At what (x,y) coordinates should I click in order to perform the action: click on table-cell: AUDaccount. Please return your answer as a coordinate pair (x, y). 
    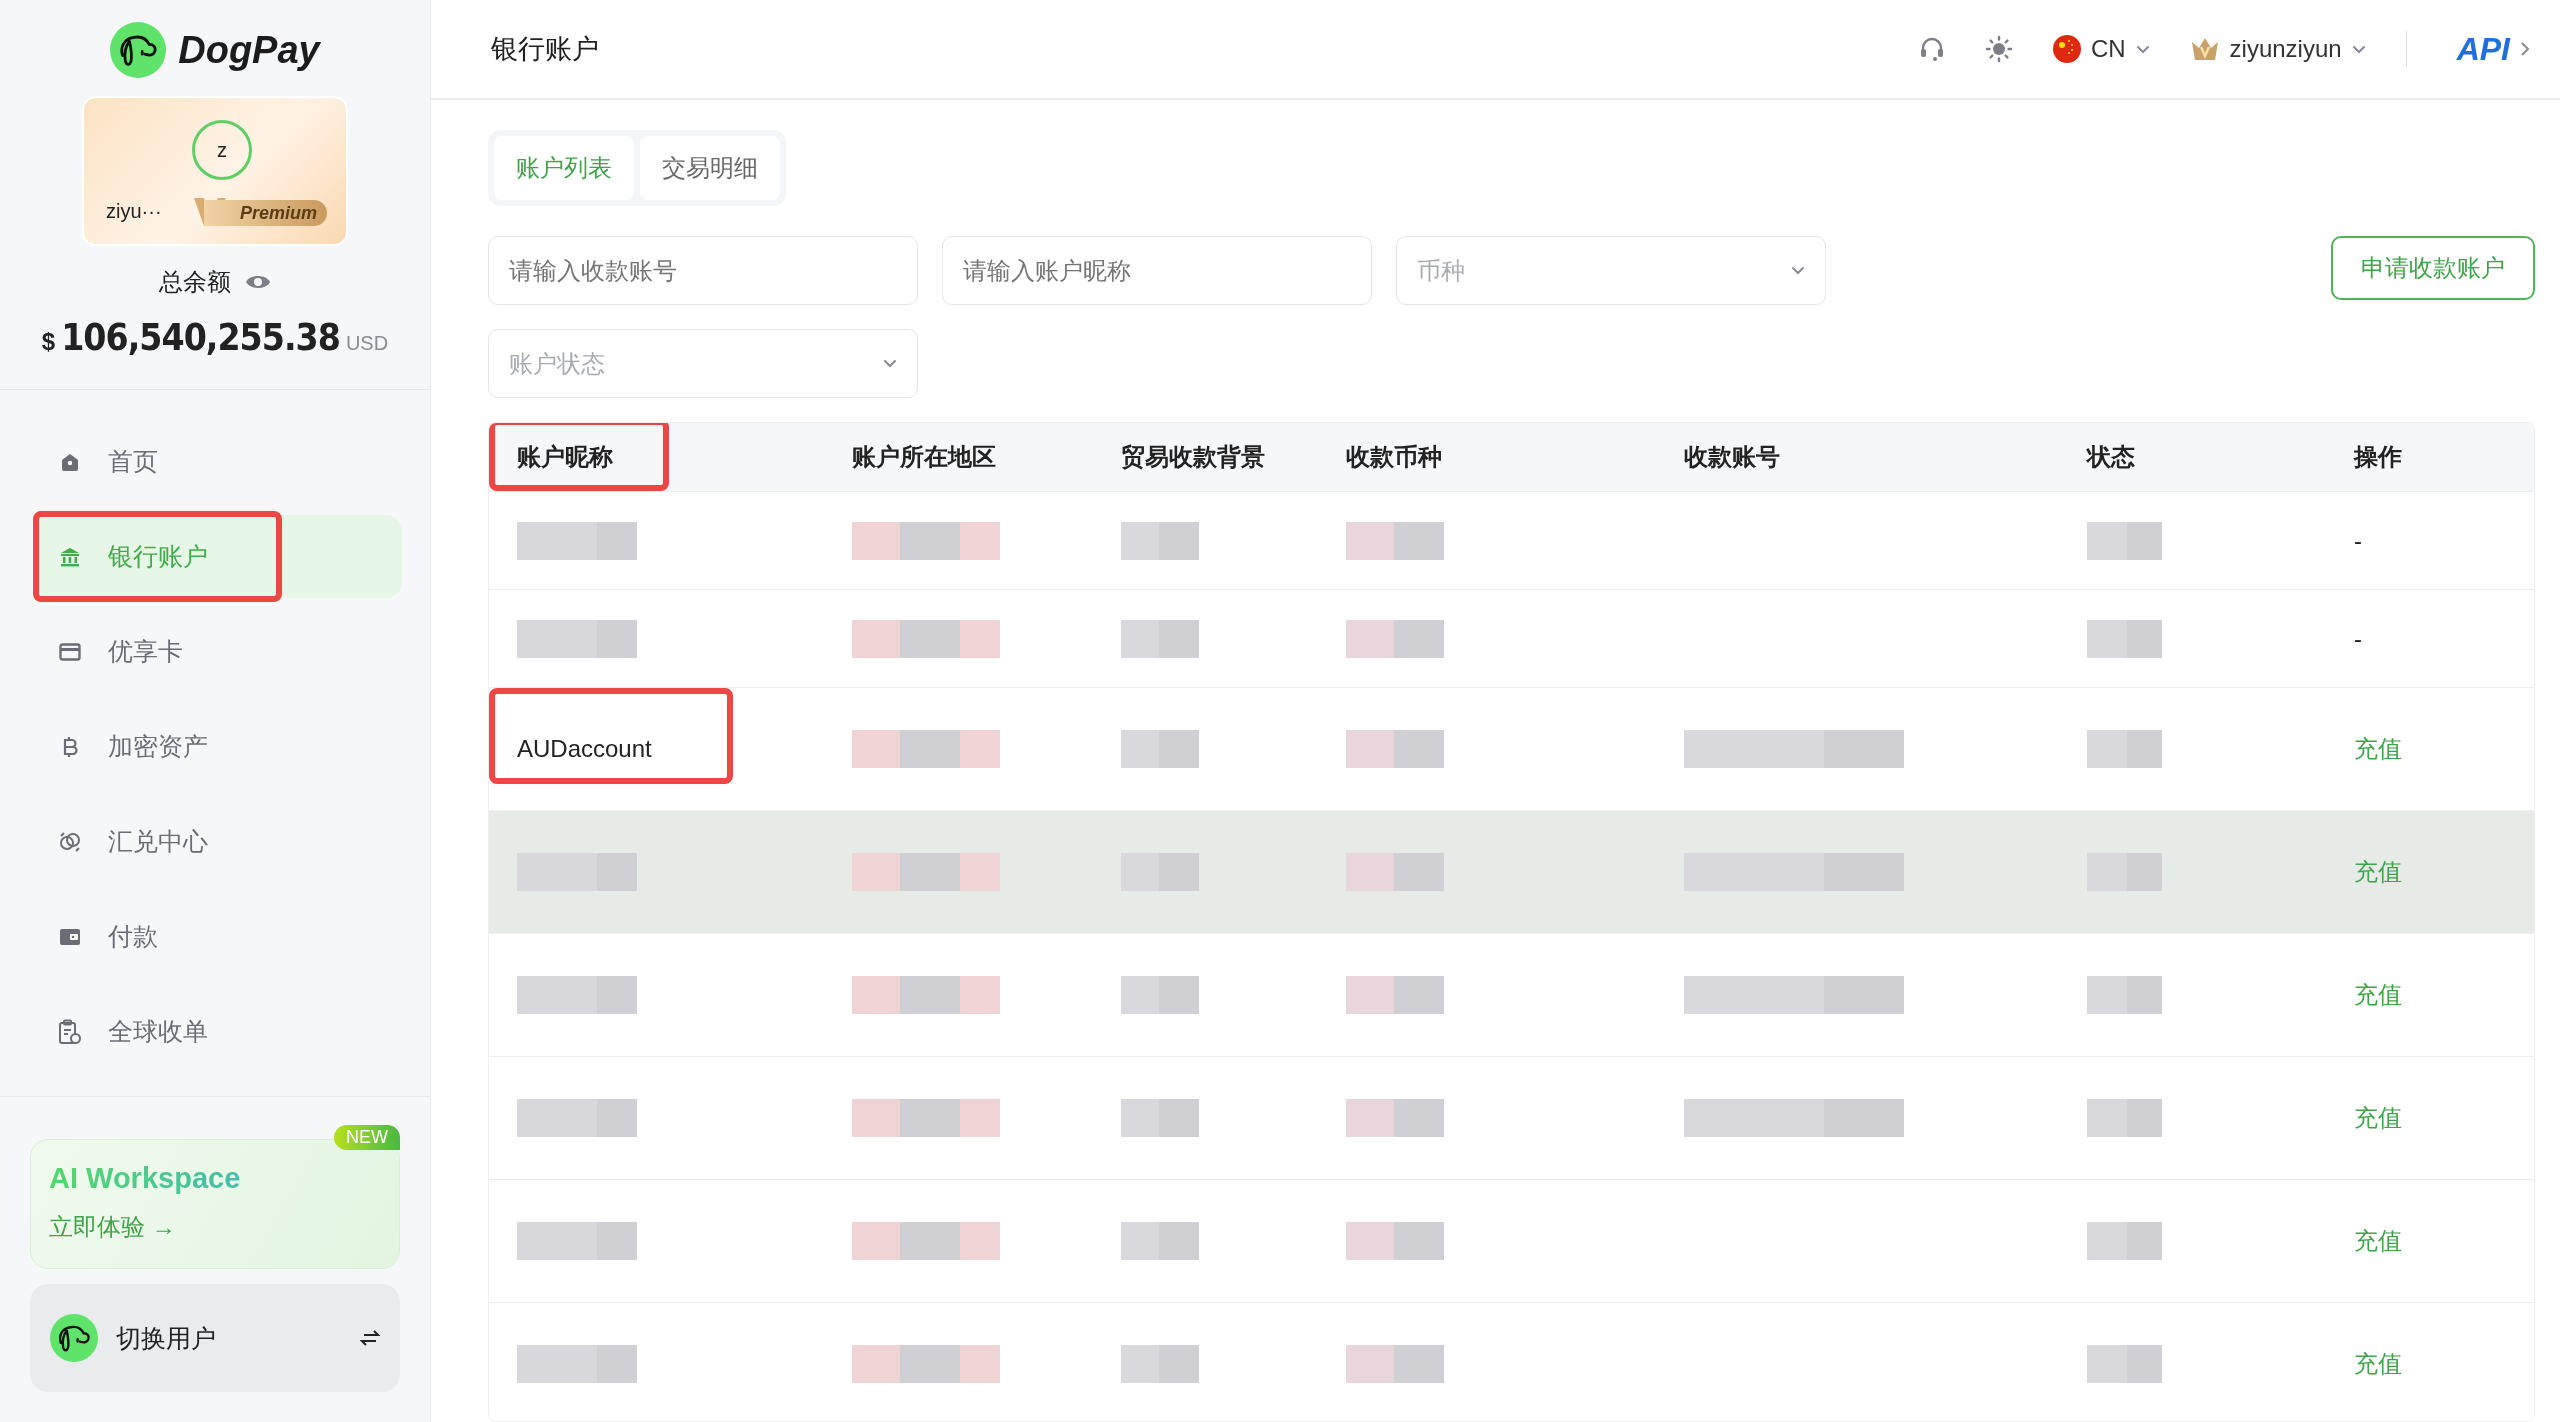
    Looking at the image, I should click on (584, 749).